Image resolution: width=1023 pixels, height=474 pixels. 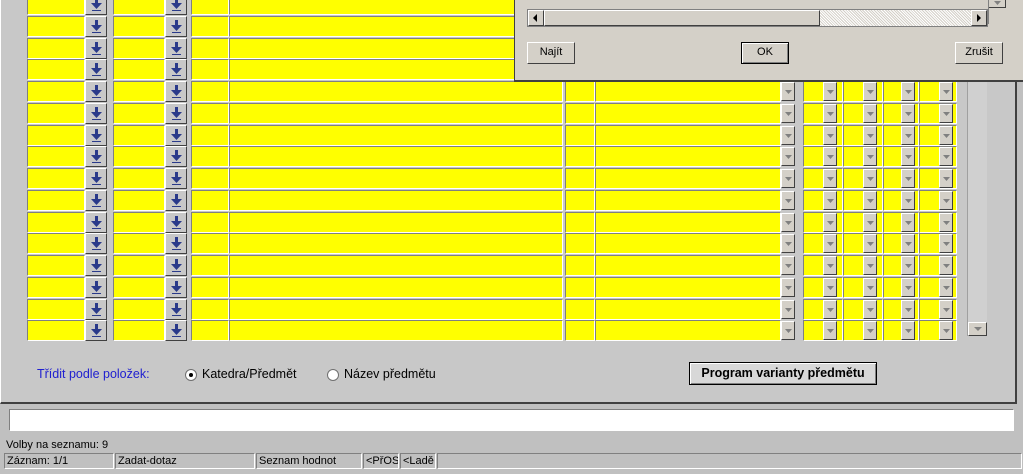 I want to click on list-scroll-down-button, so click(x=997, y=4).